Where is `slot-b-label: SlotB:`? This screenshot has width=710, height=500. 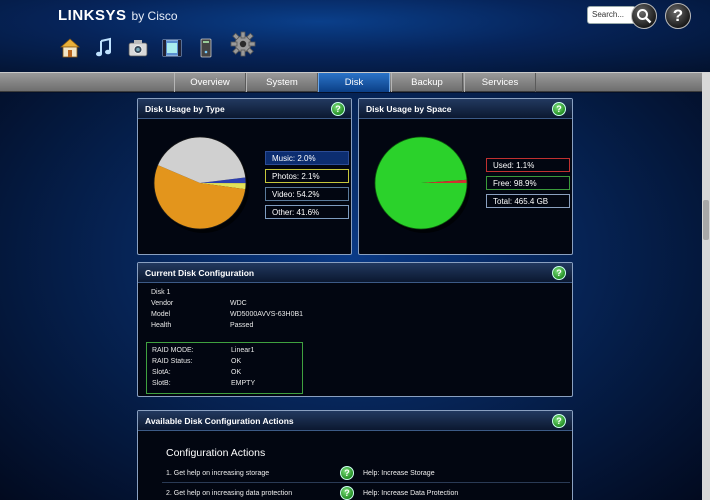
slot-b-label: SlotB: is located at coordinates (161, 383).